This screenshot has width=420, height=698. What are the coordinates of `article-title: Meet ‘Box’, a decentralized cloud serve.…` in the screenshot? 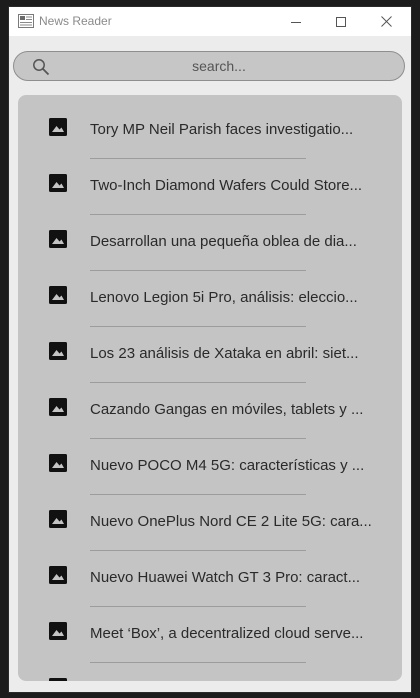 It's located at (227, 633).